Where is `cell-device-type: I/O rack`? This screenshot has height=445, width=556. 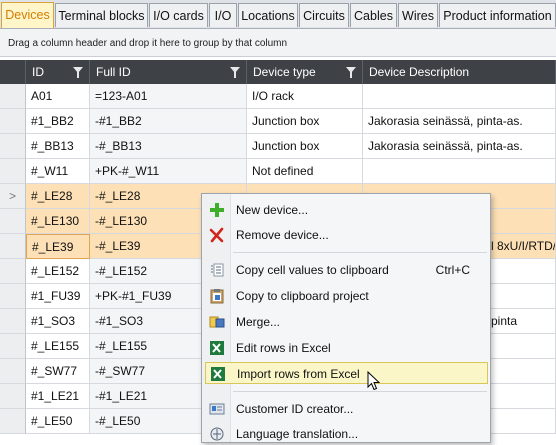 cell-device-type: I/O rack is located at coordinates (305, 96).